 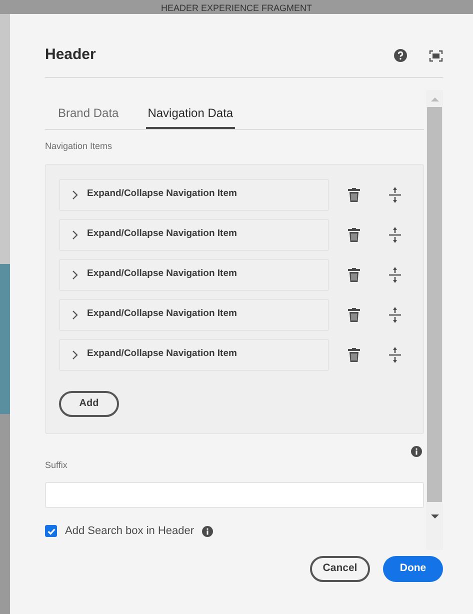 I want to click on dialog-title: Header, so click(x=71, y=55).